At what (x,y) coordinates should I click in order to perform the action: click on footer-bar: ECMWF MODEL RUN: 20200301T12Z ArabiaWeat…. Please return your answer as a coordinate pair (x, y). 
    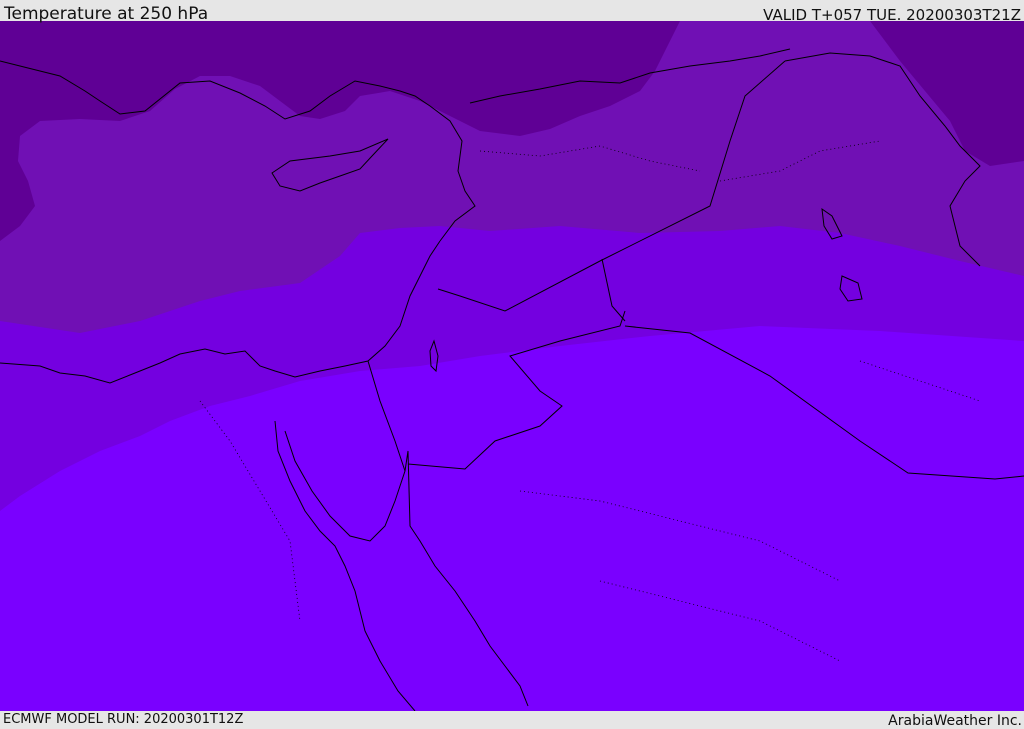
    Looking at the image, I should click on (512, 720).